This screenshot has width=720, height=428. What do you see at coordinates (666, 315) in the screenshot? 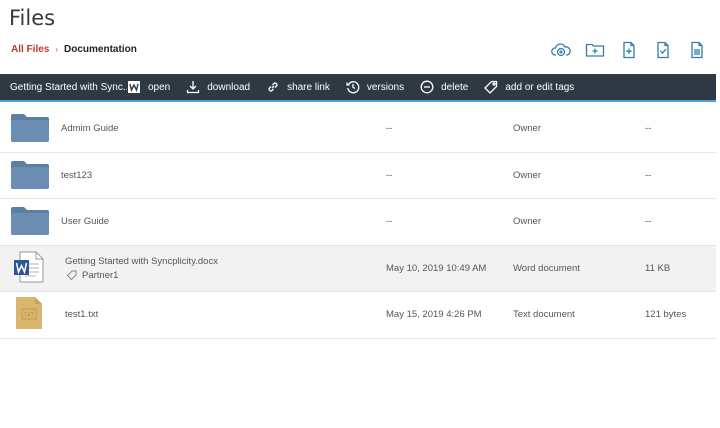
I see `file-size: 121 bytes` at bounding box center [666, 315].